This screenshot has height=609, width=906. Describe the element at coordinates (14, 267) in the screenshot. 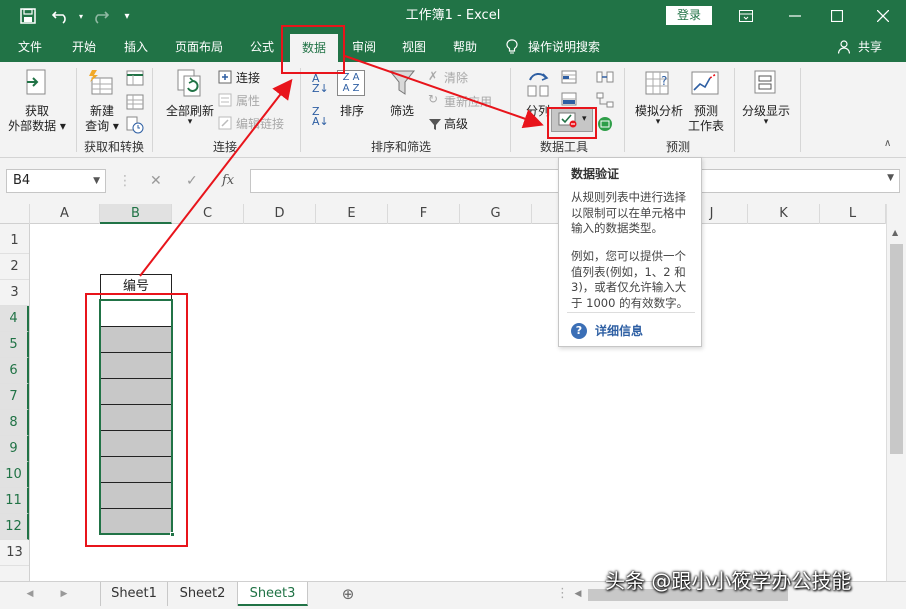

I see `row-header-2: 2` at that location.